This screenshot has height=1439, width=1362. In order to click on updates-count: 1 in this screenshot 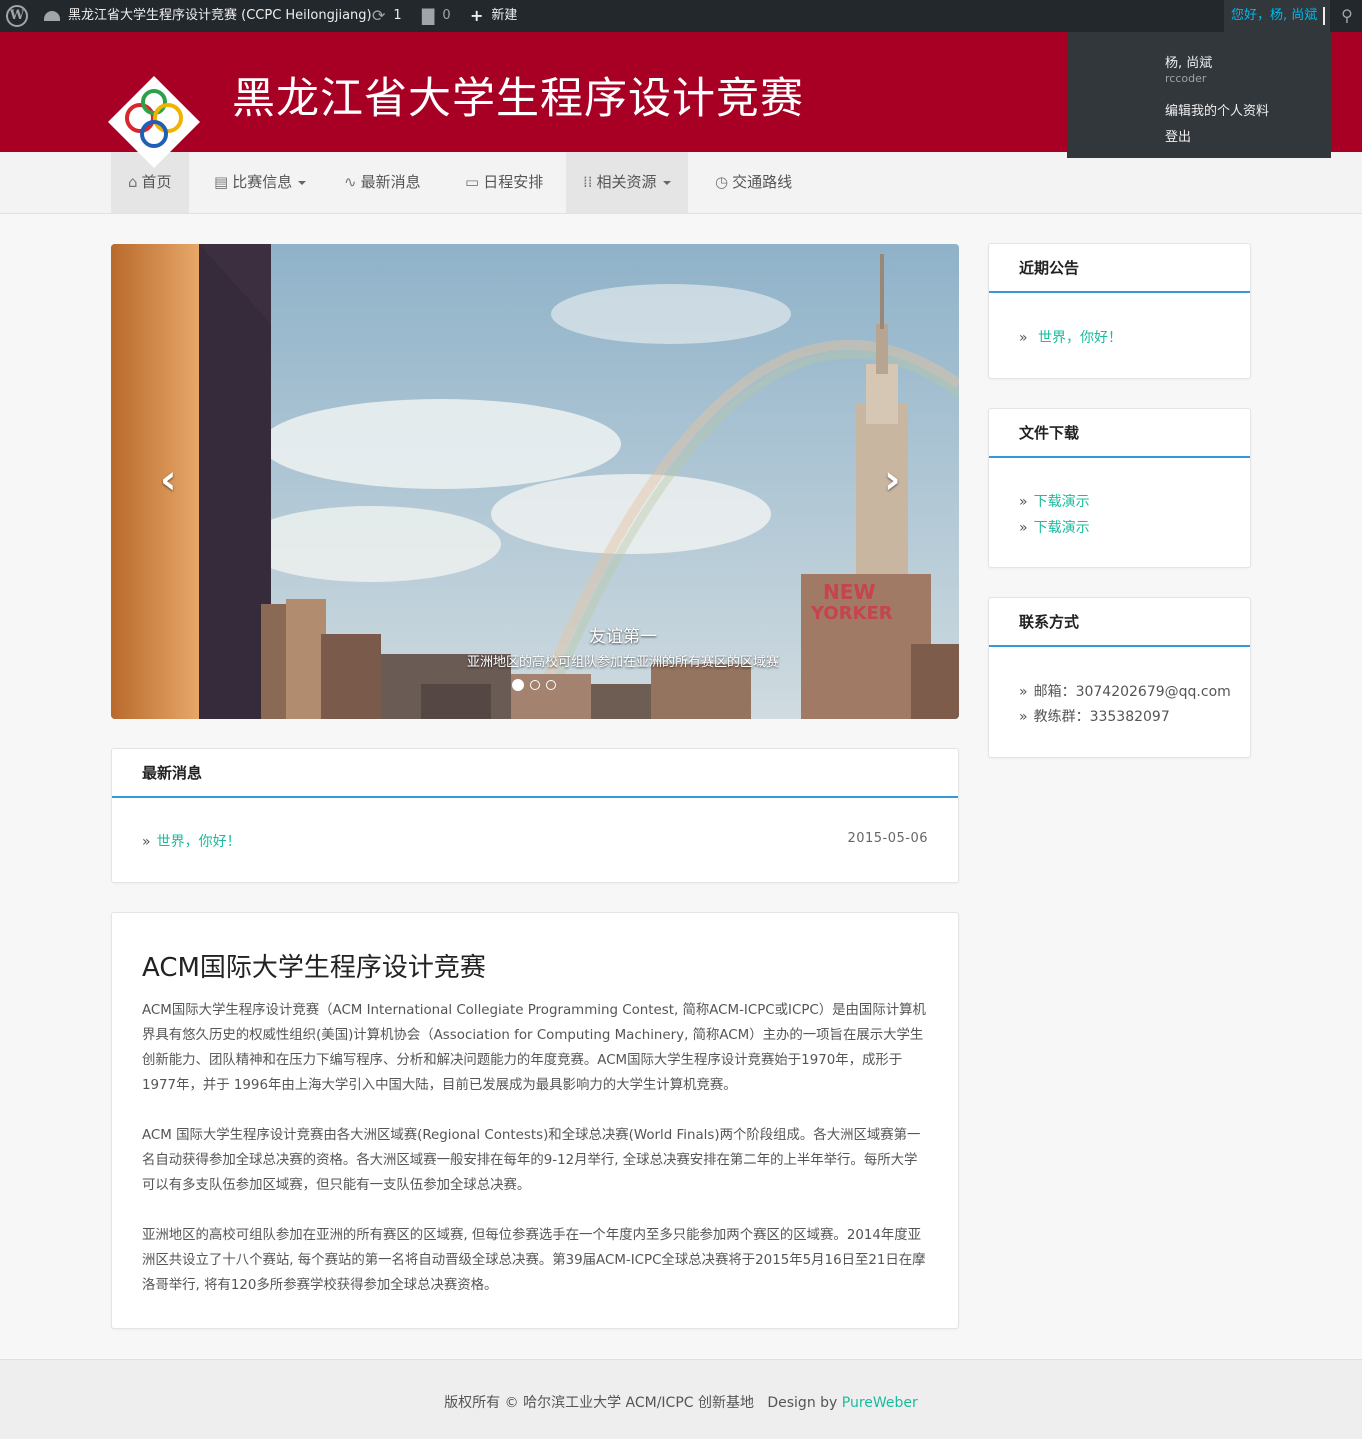, I will do `click(397, 15)`.